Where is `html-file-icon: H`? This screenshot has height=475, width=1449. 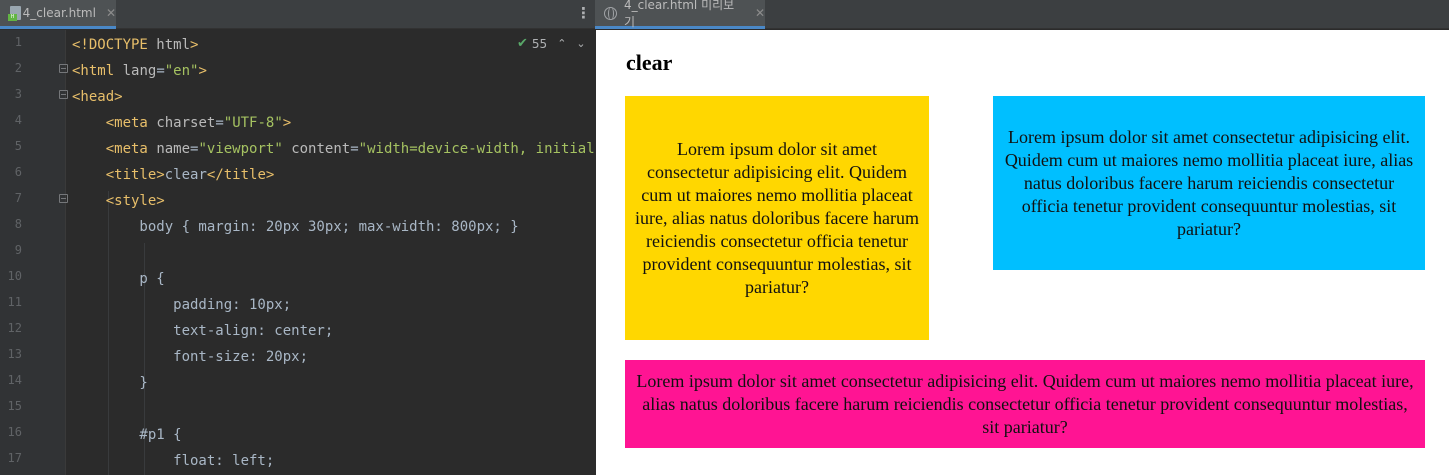
html-file-icon: H is located at coordinates (14, 13).